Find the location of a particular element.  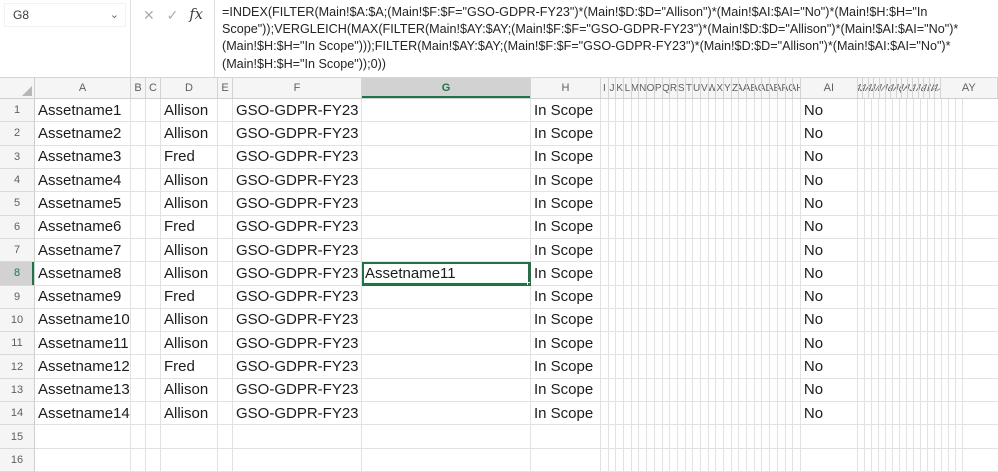

cell-AN16 is located at coordinates (889, 460).